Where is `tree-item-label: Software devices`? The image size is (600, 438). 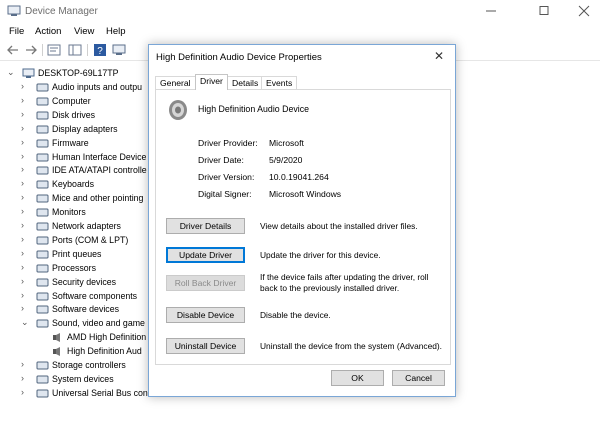
tree-item-label: Software devices is located at coordinates (85, 309).